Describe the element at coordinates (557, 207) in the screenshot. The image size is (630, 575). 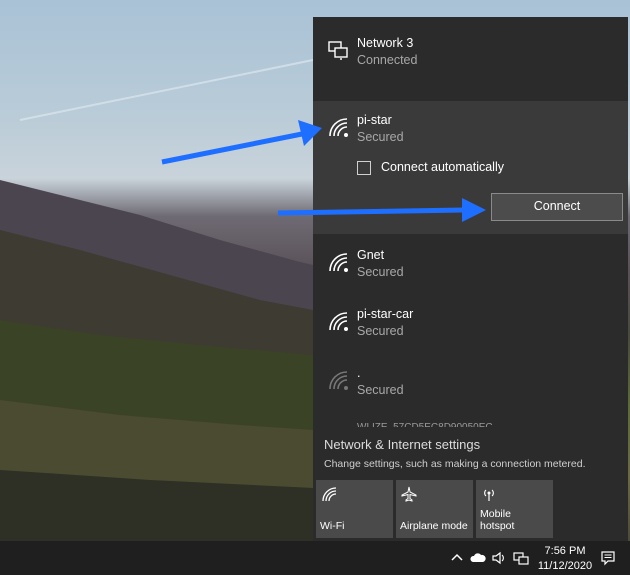
I see `connect-button: Connect` at that location.